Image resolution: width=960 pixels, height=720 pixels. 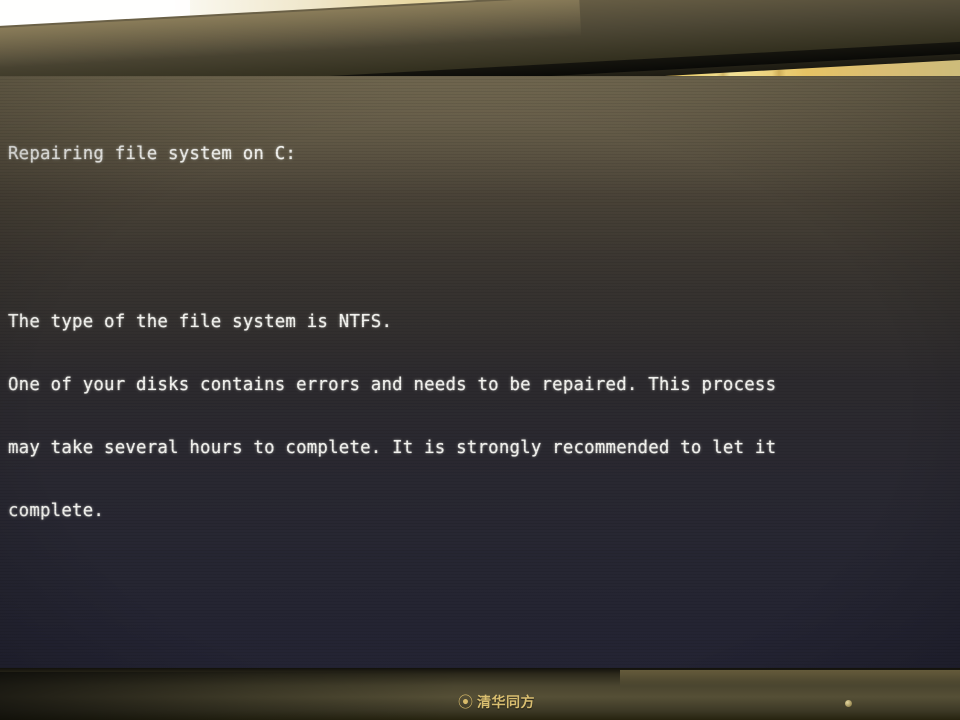 What do you see at coordinates (506, 703) in the screenshot?
I see `brand-name-label: 清华同方` at bounding box center [506, 703].